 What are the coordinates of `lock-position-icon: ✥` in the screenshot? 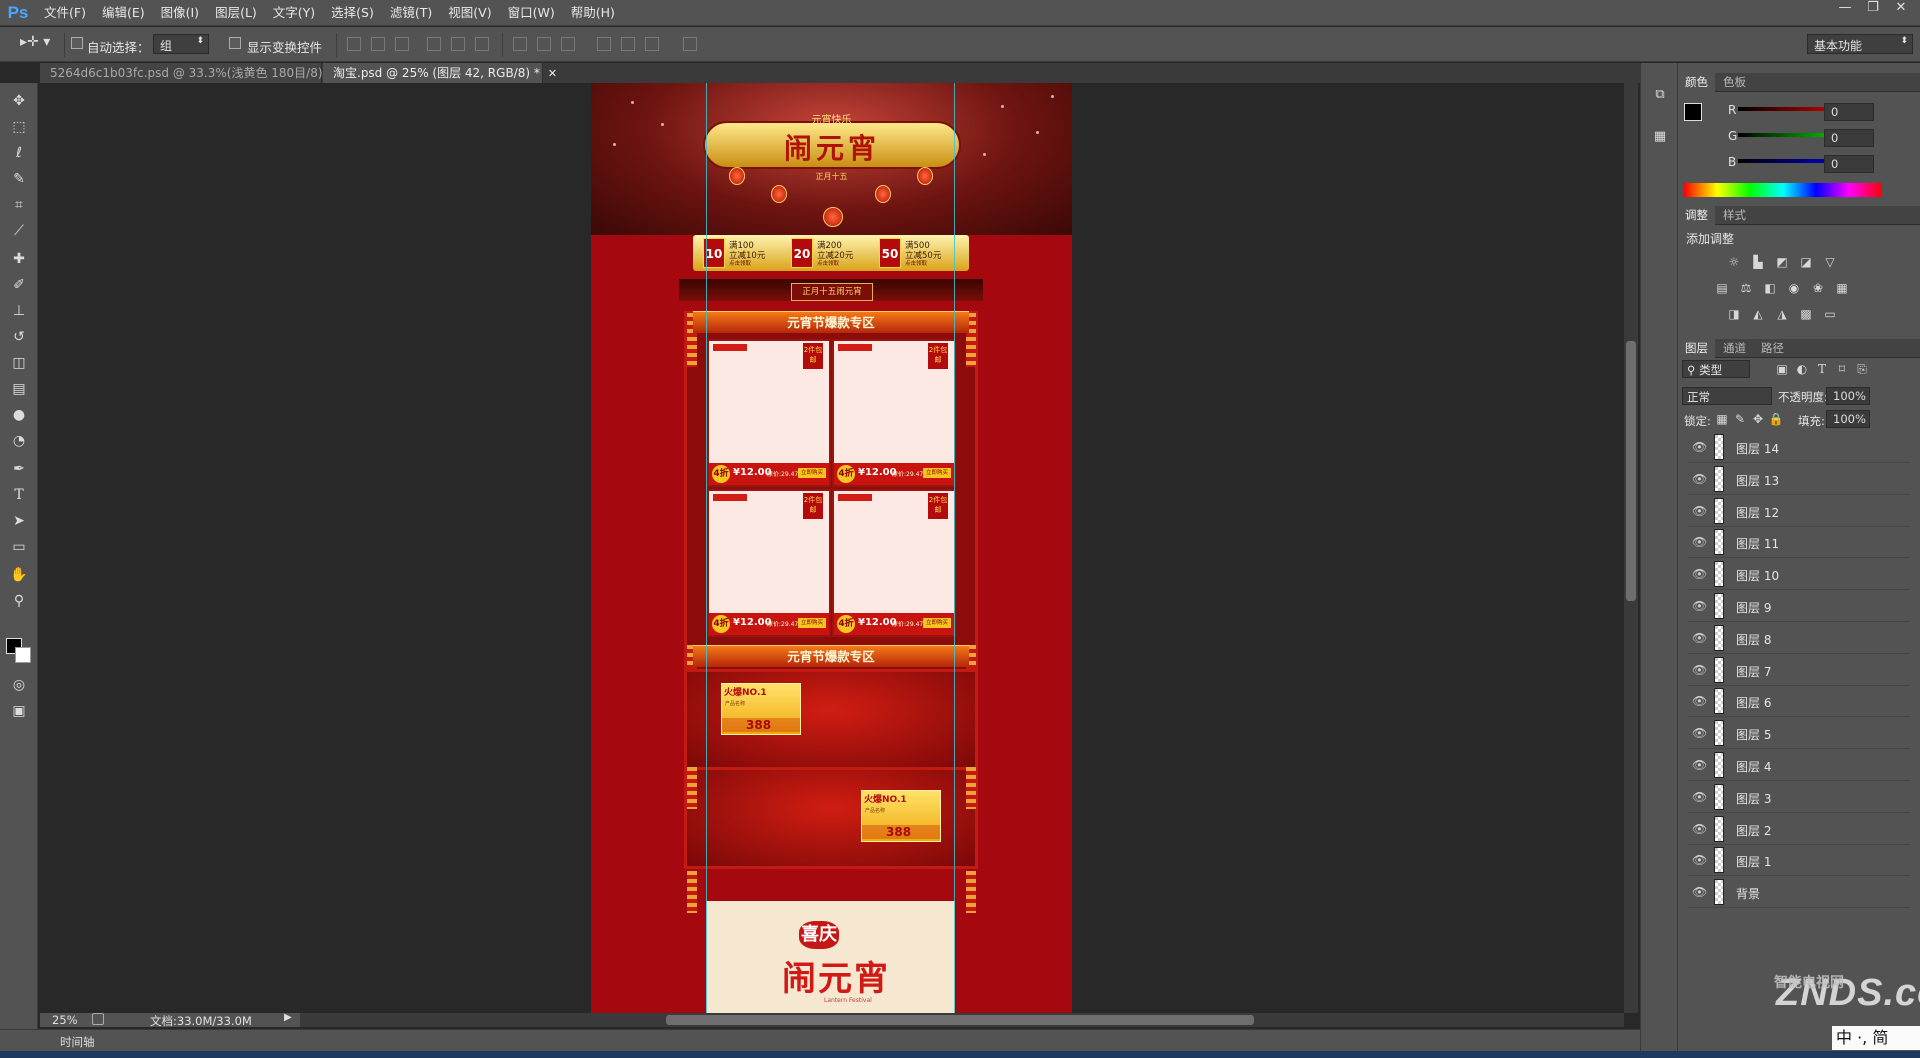 It's located at (1758, 419).